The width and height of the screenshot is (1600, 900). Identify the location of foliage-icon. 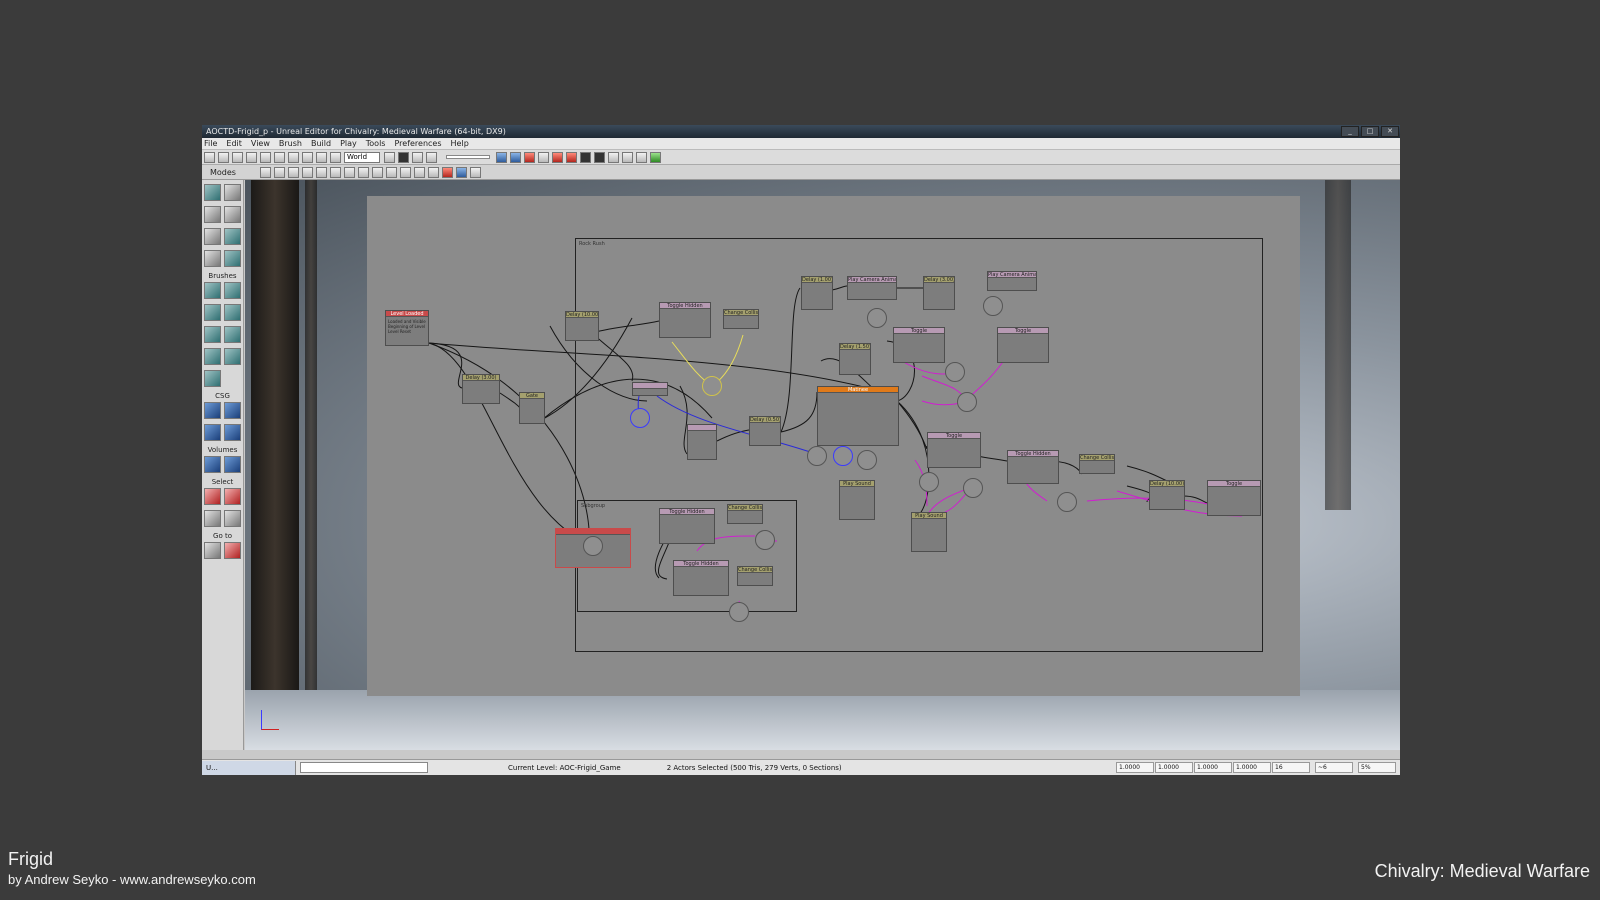
(212, 258).